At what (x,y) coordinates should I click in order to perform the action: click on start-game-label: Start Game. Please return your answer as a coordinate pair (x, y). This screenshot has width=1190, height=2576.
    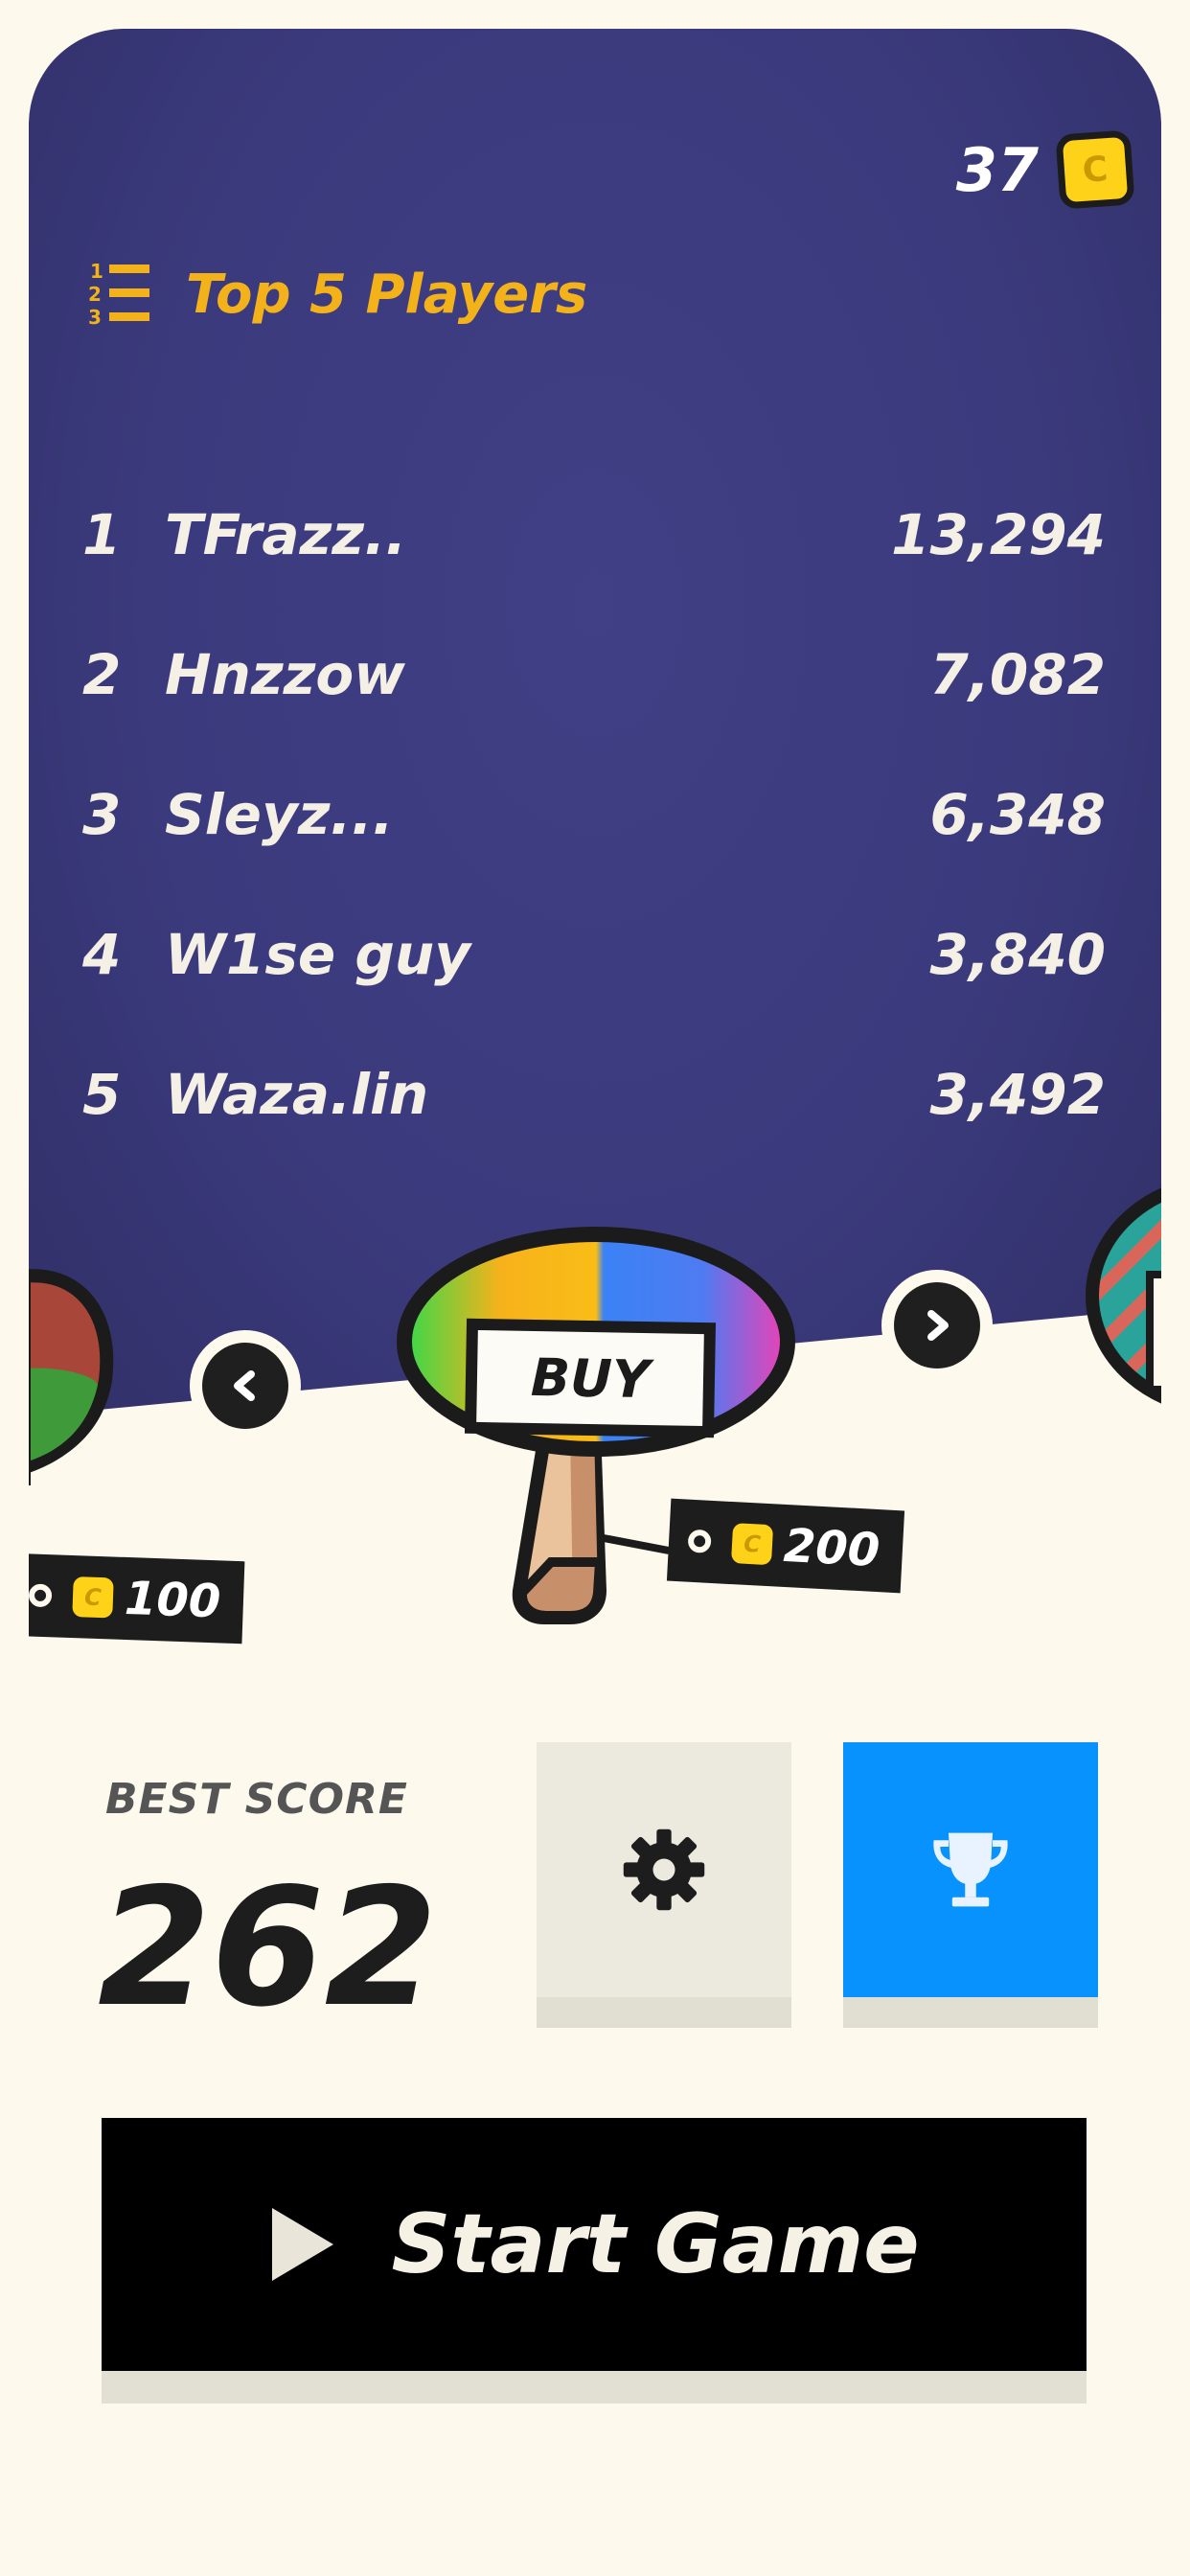
    Looking at the image, I should click on (655, 2244).